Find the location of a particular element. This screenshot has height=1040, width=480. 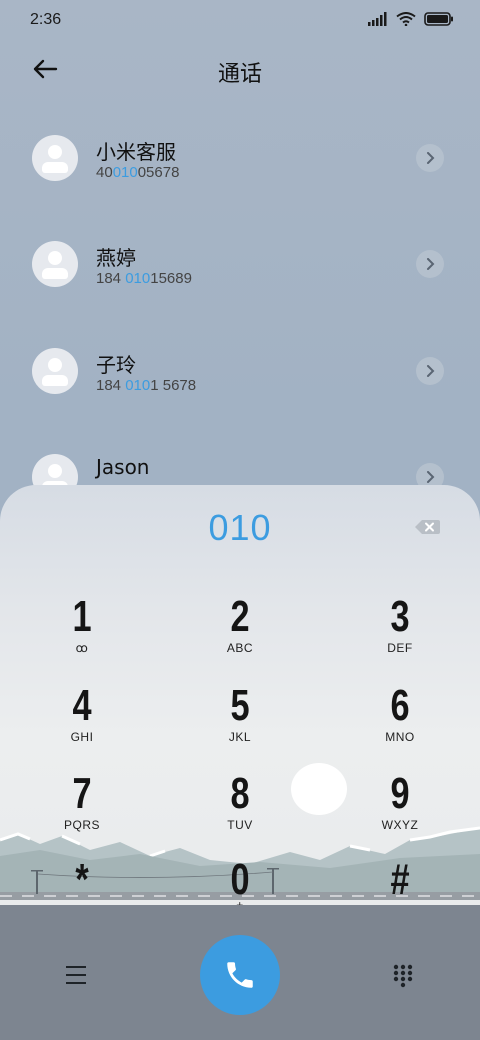

phone-icon is located at coordinates (240, 975).